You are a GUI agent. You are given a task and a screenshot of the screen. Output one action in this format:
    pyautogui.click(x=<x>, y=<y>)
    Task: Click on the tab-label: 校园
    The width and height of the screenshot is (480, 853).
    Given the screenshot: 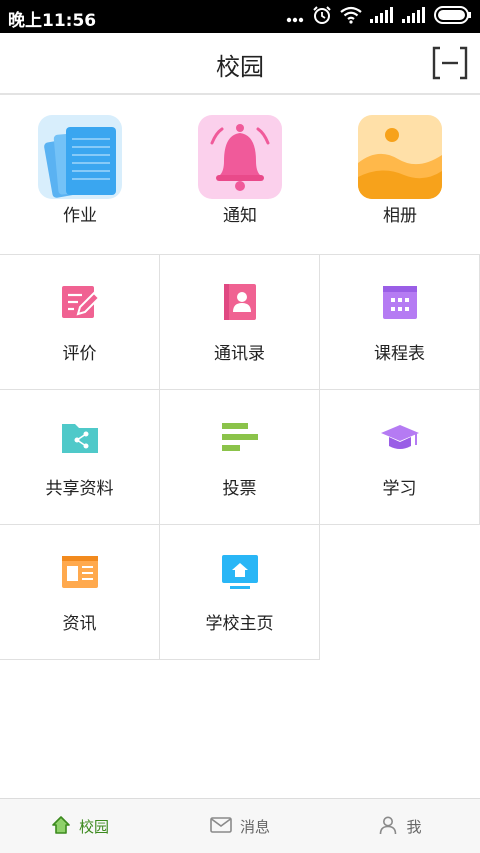 What is the action you would take?
    pyautogui.click(x=93, y=827)
    